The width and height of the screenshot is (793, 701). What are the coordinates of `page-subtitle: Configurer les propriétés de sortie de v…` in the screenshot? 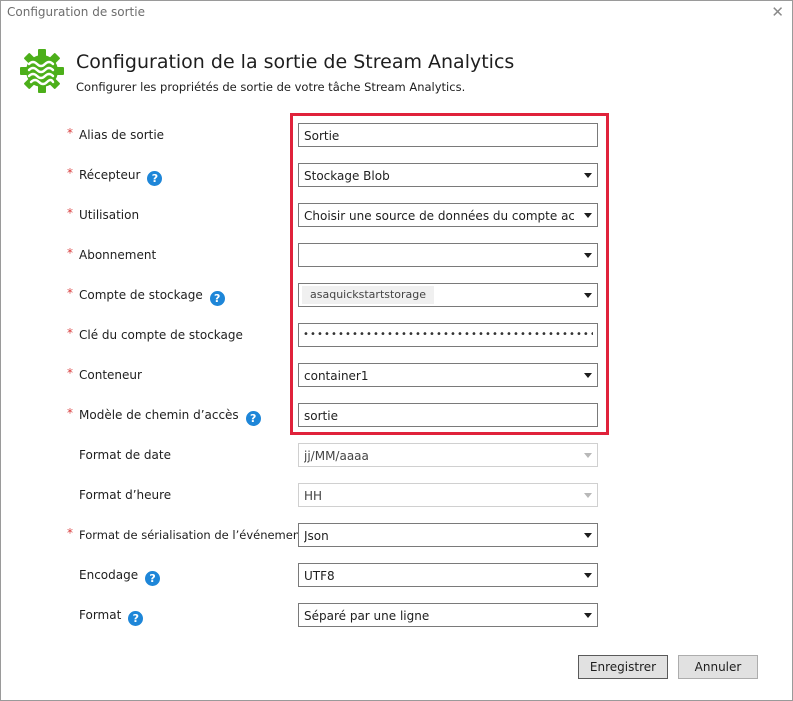 It's located at (271, 87).